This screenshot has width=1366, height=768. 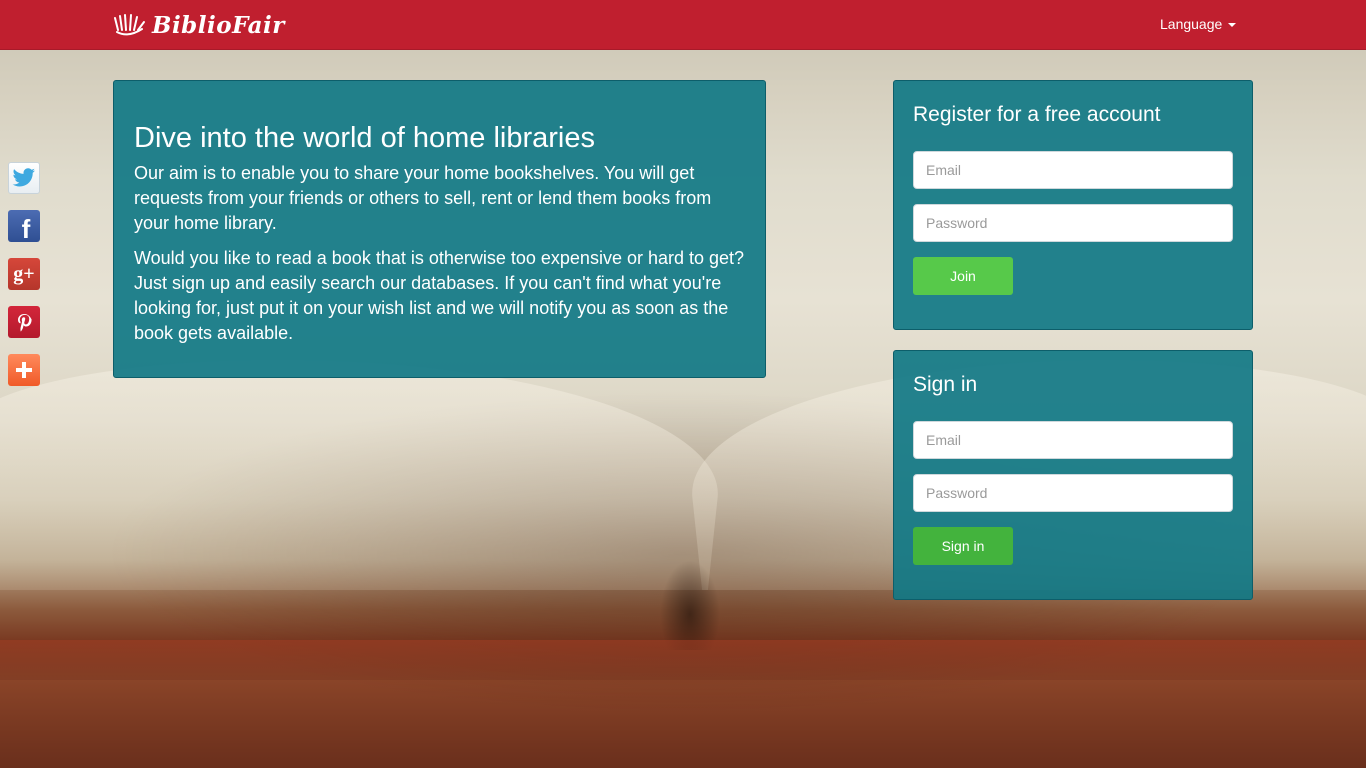 What do you see at coordinates (1037, 114) in the screenshot?
I see `register-title: Register for a free account` at bounding box center [1037, 114].